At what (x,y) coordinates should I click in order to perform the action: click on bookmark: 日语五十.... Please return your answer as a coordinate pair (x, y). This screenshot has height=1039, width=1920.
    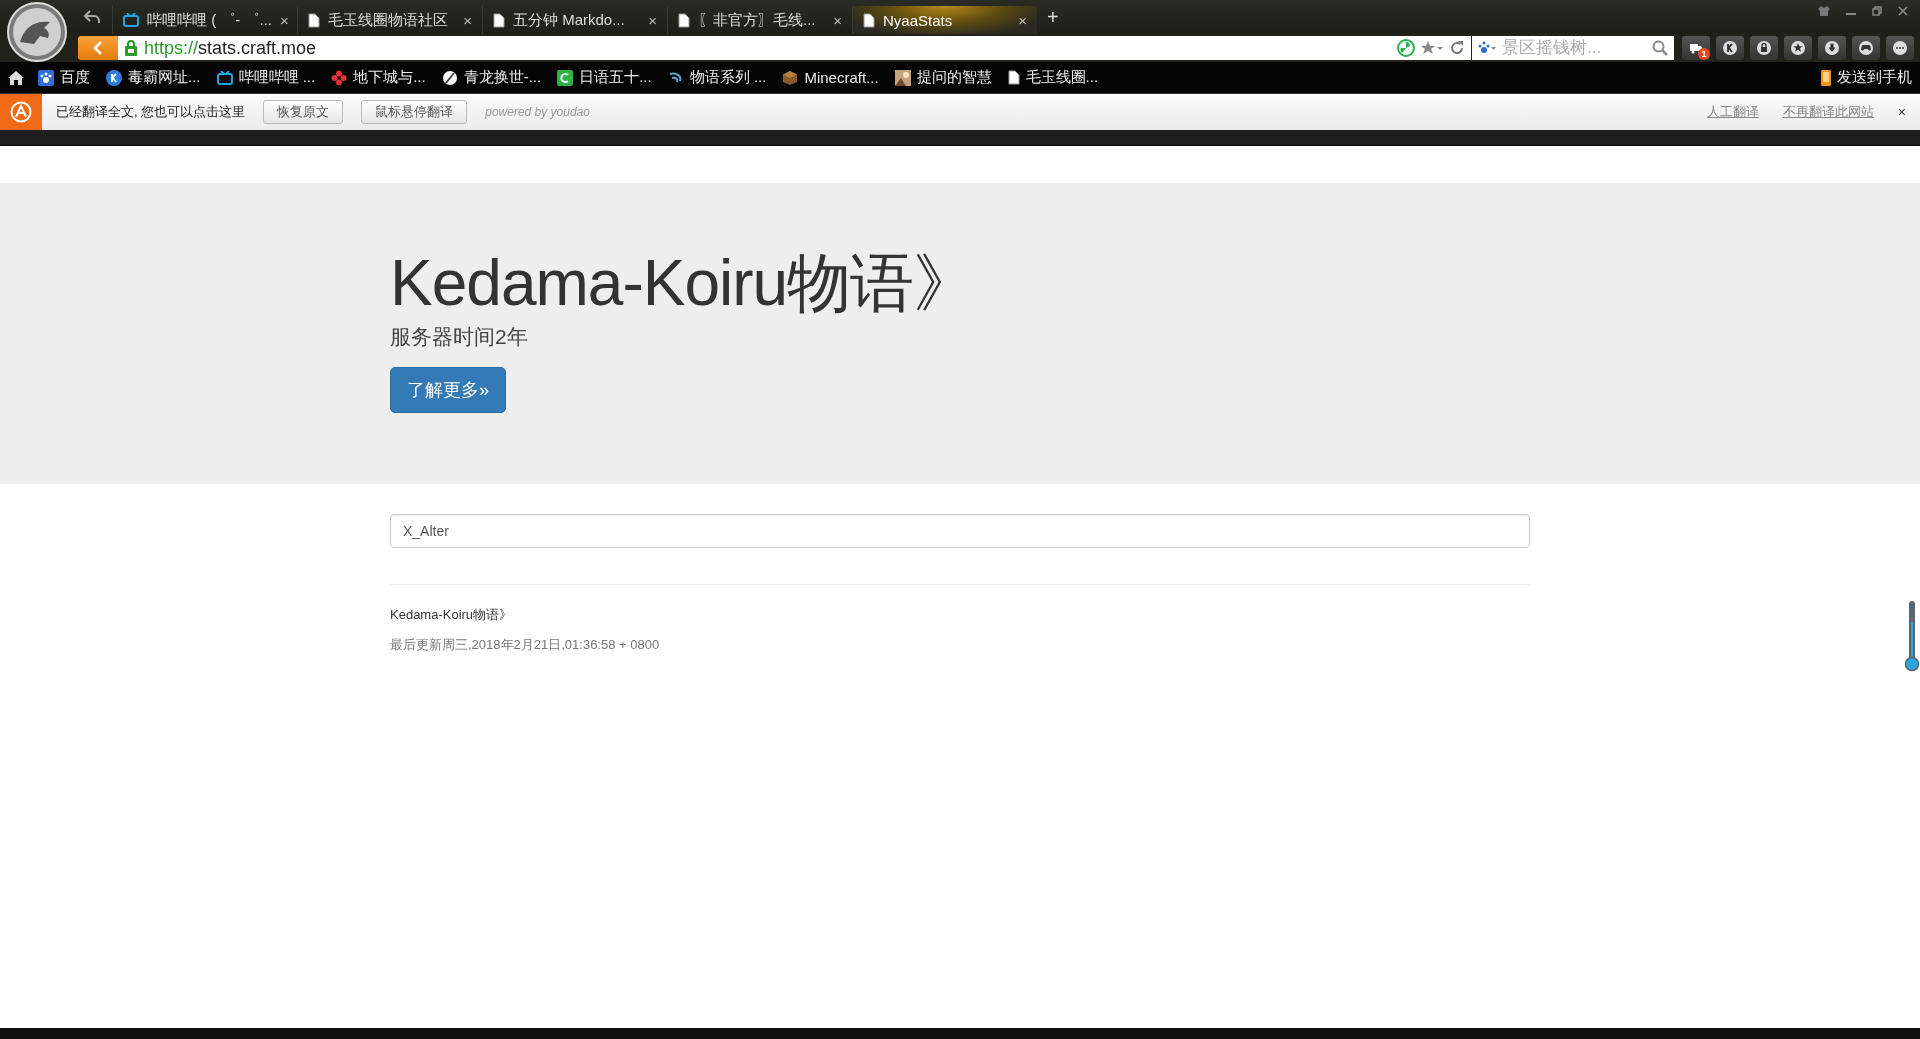
    Looking at the image, I should click on (604, 77).